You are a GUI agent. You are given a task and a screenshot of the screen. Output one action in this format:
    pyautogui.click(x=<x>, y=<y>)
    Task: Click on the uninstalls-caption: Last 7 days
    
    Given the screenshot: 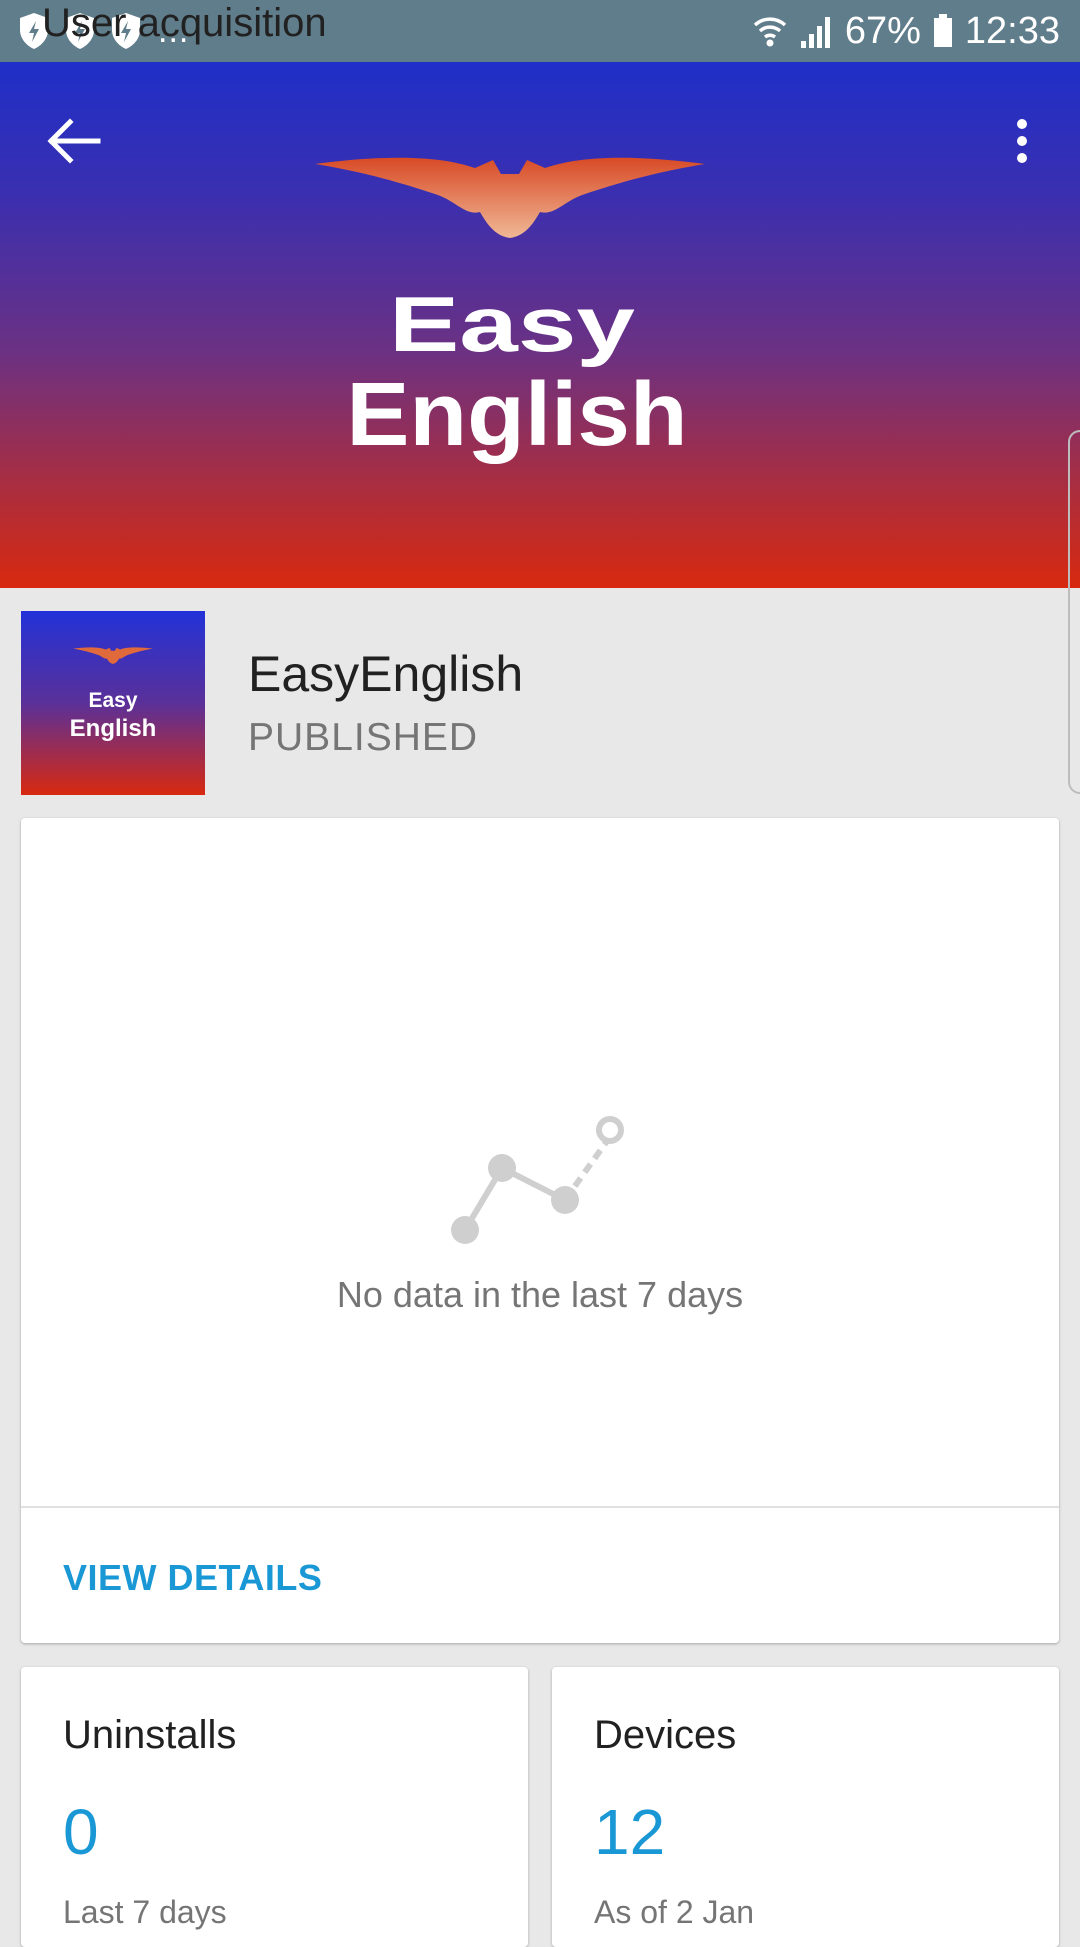 What is the action you would take?
    pyautogui.click(x=145, y=1912)
    